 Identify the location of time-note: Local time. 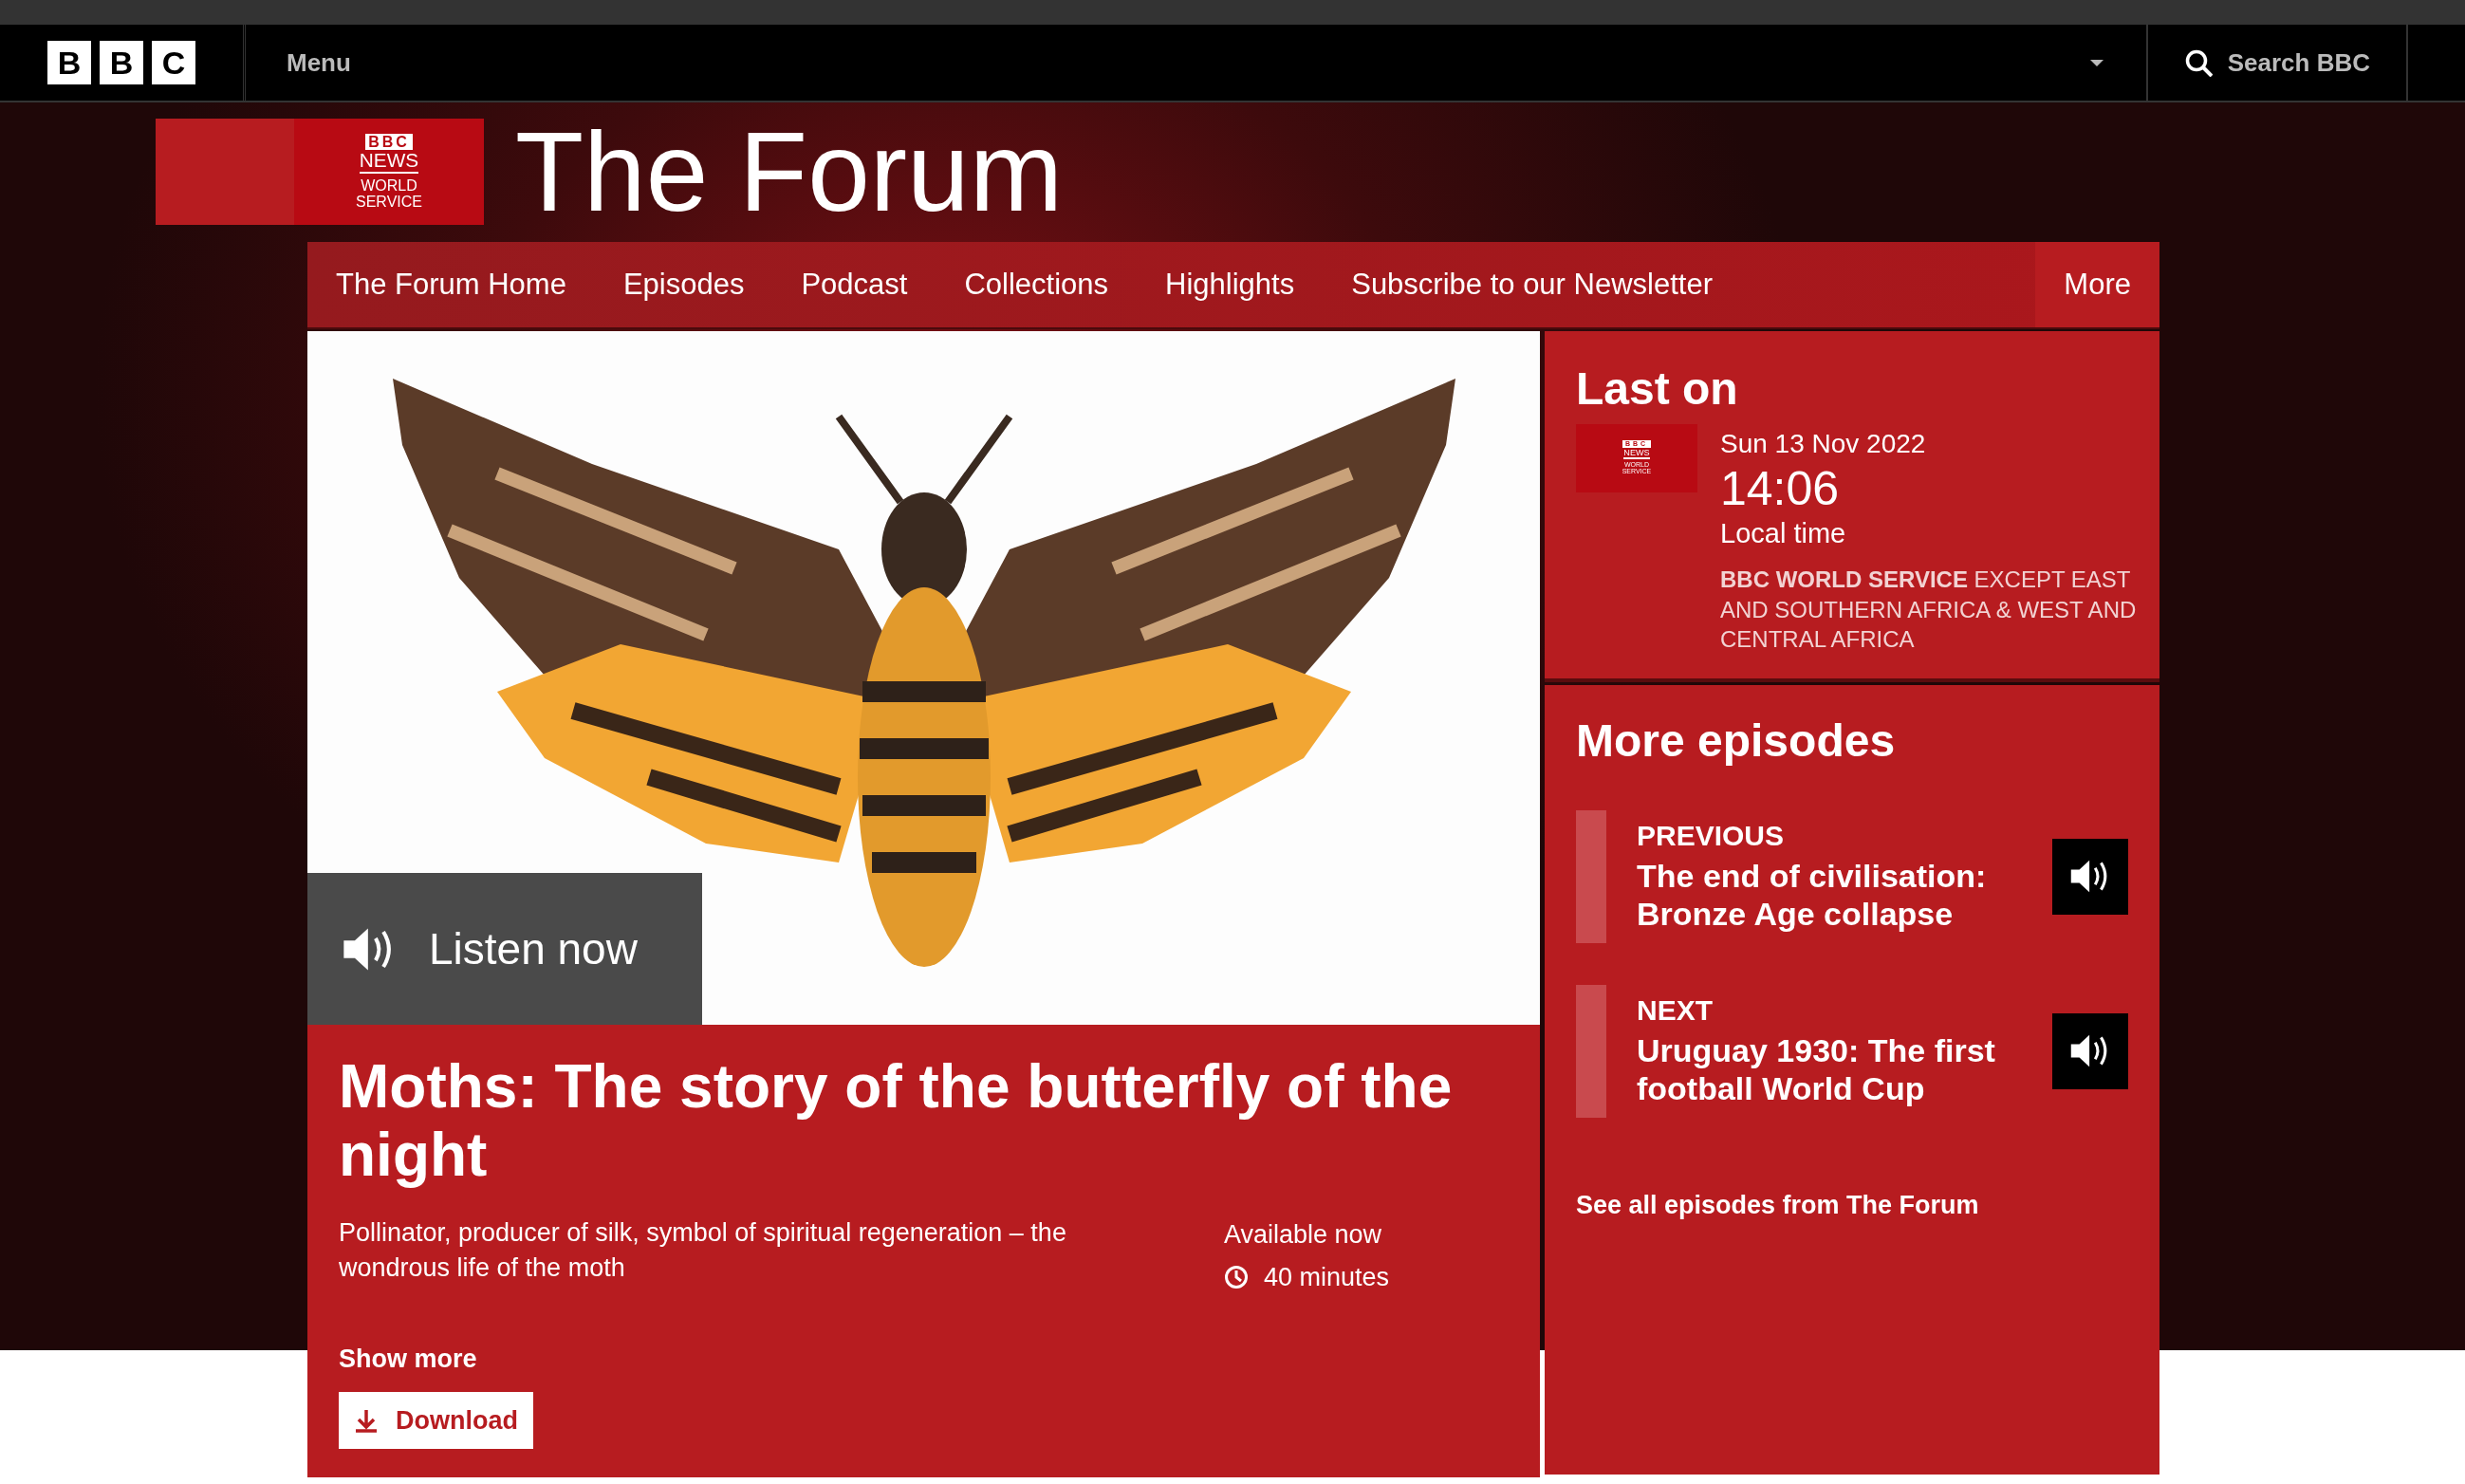
(1783, 534).